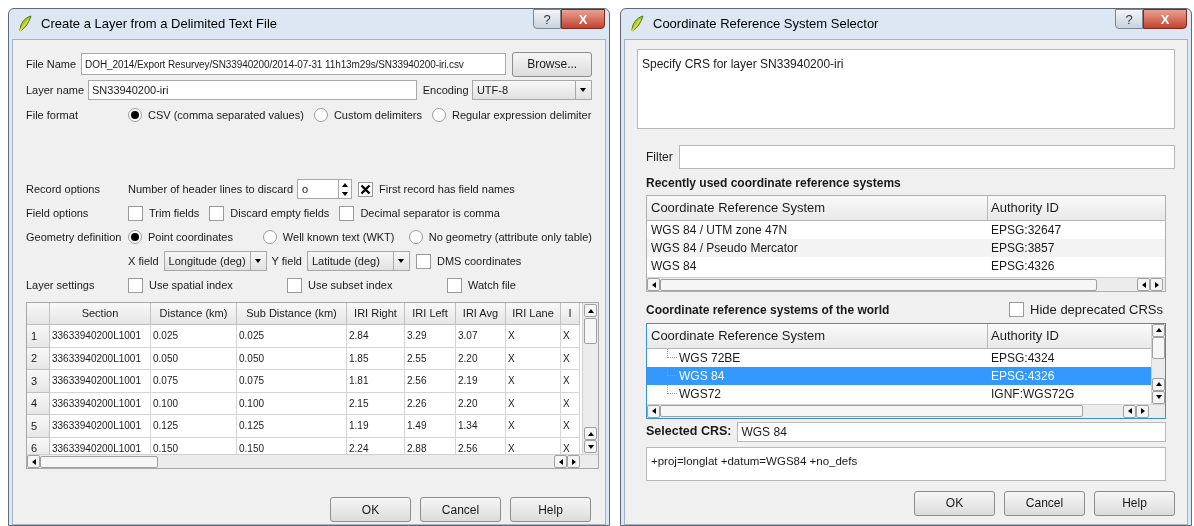  What do you see at coordinates (481, 336) in the screenshot?
I see `table-cell: 3.07` at bounding box center [481, 336].